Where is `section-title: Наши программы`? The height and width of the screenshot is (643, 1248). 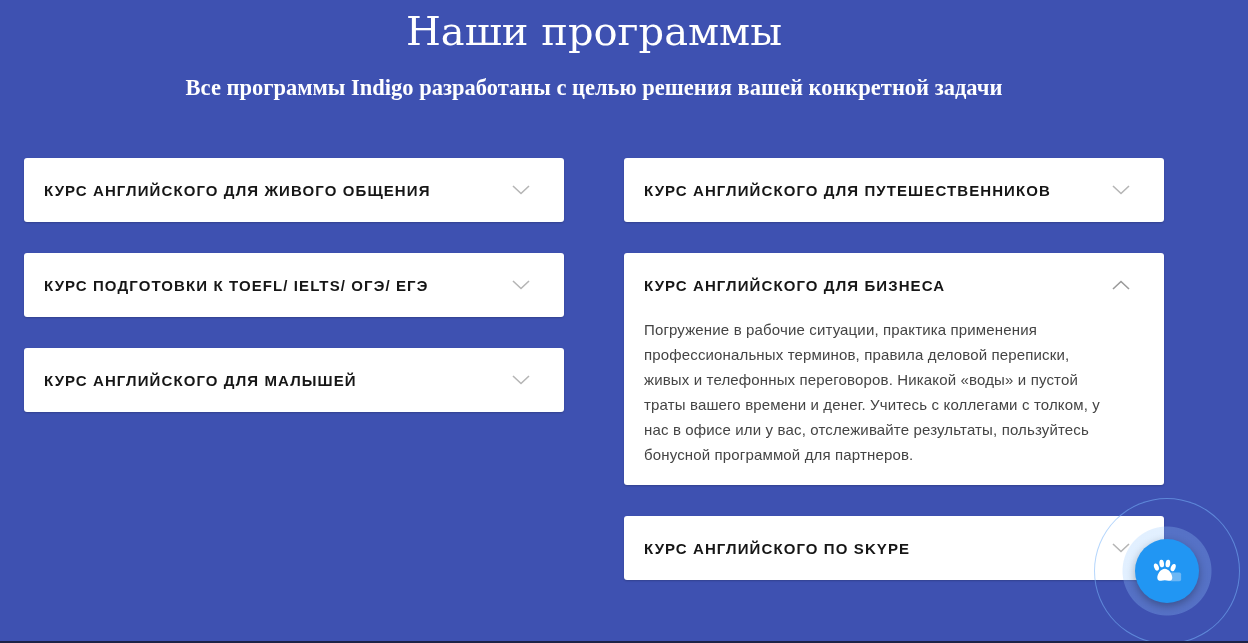 section-title: Наши программы is located at coordinates (594, 30).